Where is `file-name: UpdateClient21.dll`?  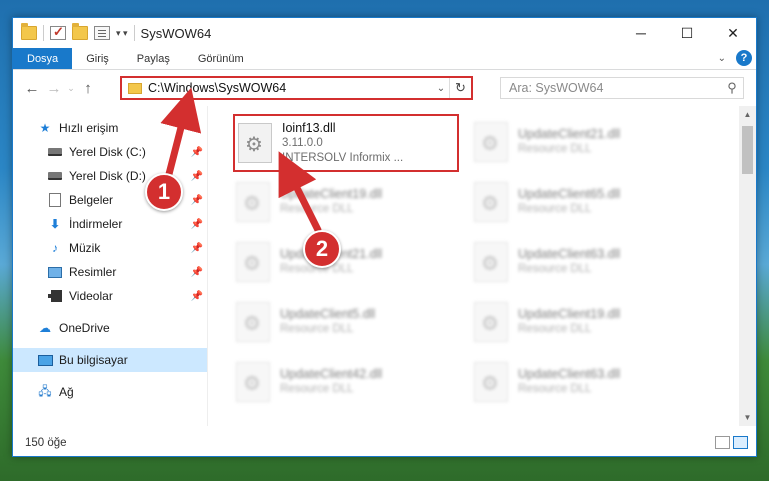
file-name: UpdateClient21.dll is located at coordinates (569, 134).